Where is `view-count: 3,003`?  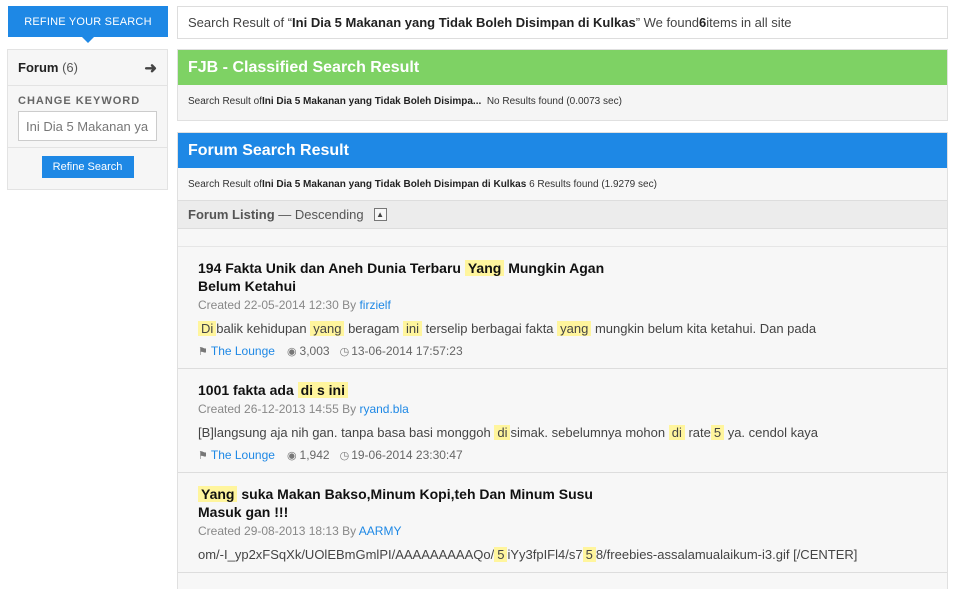 view-count: 3,003 is located at coordinates (314, 351).